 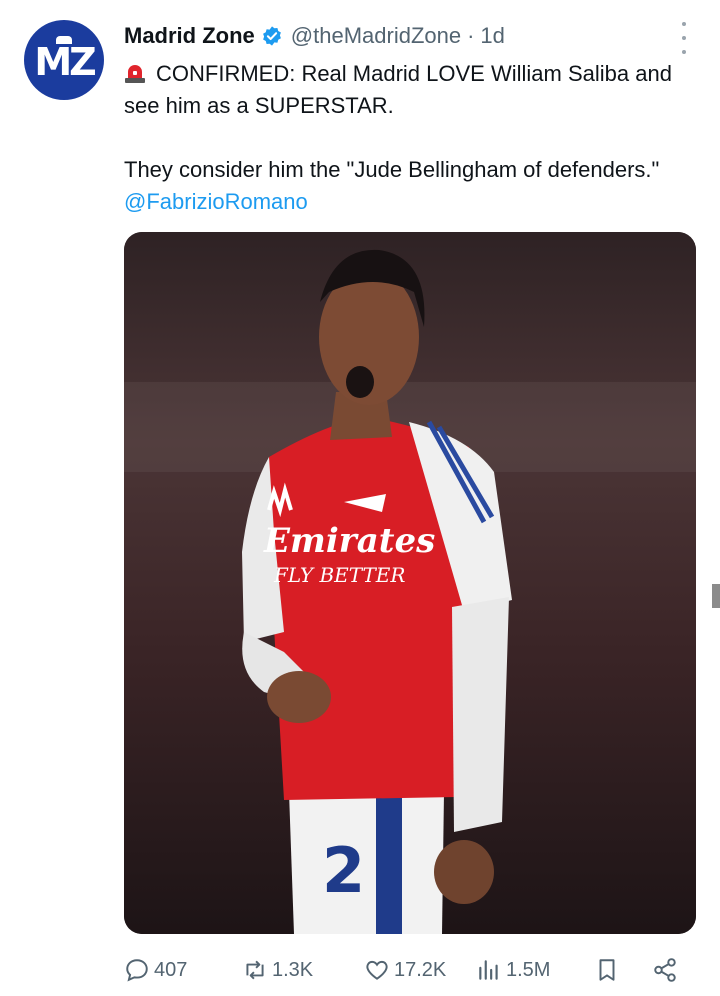 I want to click on shirt-sponsor-text: Emirates, so click(x=349, y=541).